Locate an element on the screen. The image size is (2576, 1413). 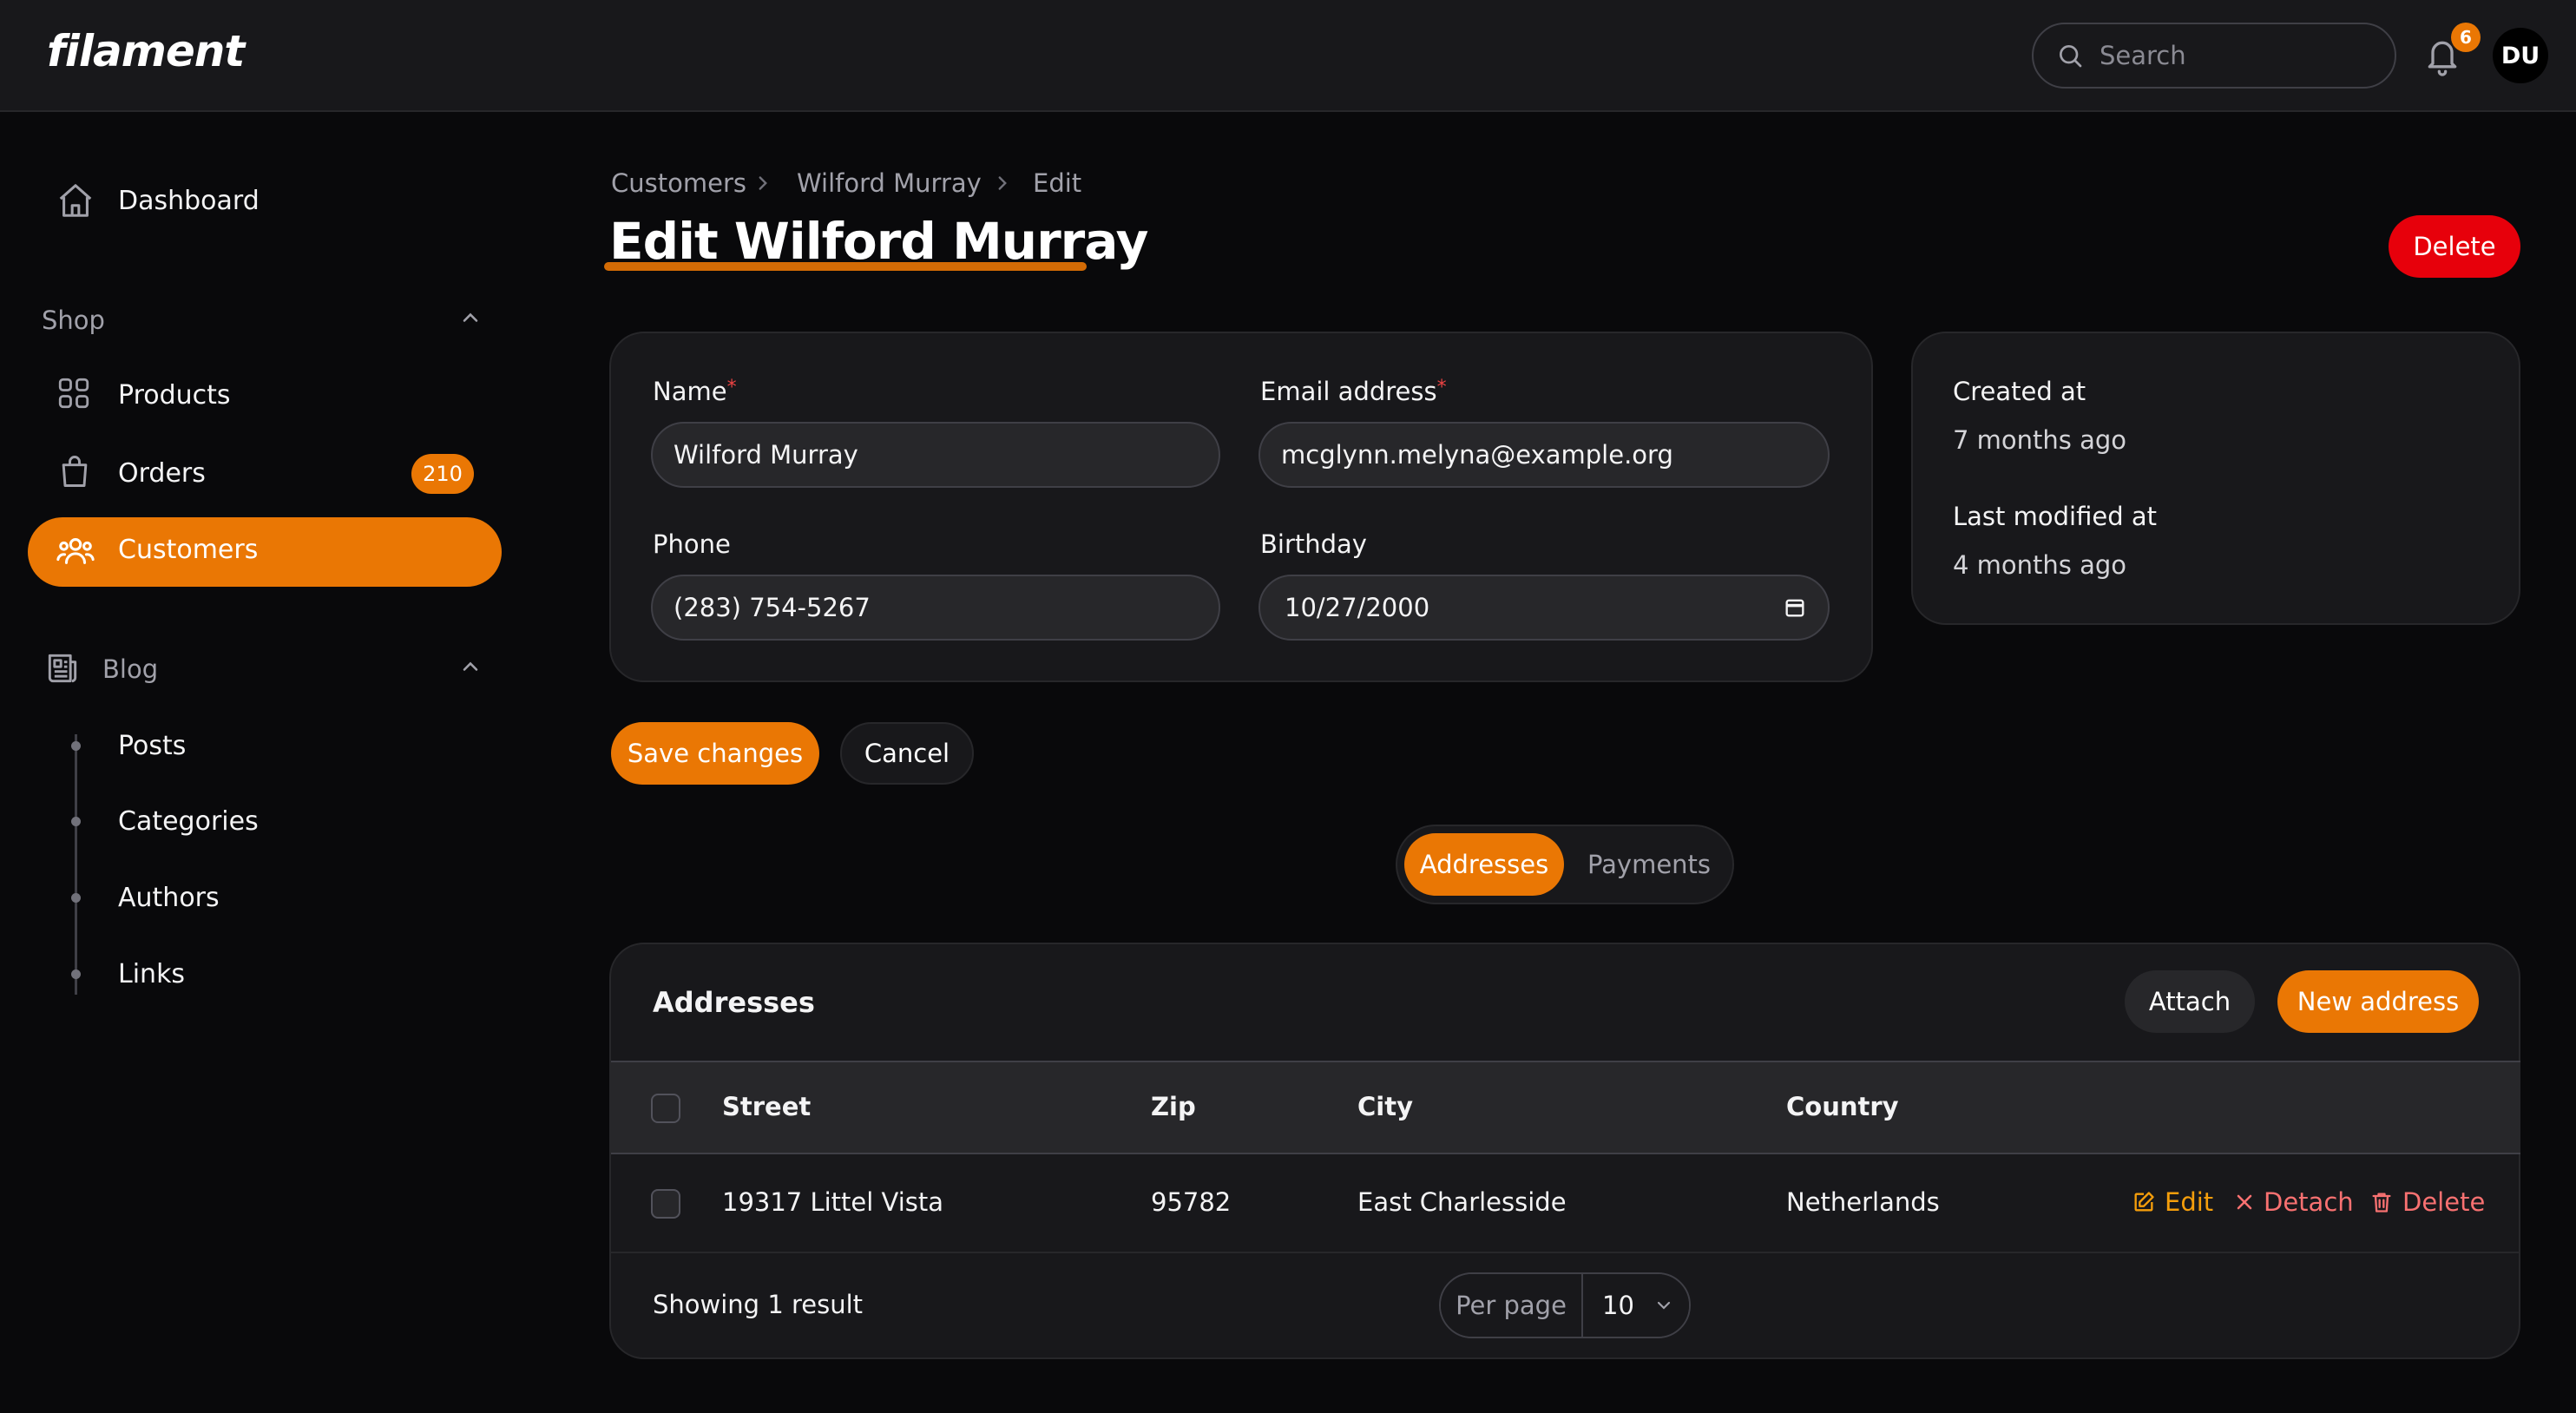
shopping-bag-icon is located at coordinates (75, 471).